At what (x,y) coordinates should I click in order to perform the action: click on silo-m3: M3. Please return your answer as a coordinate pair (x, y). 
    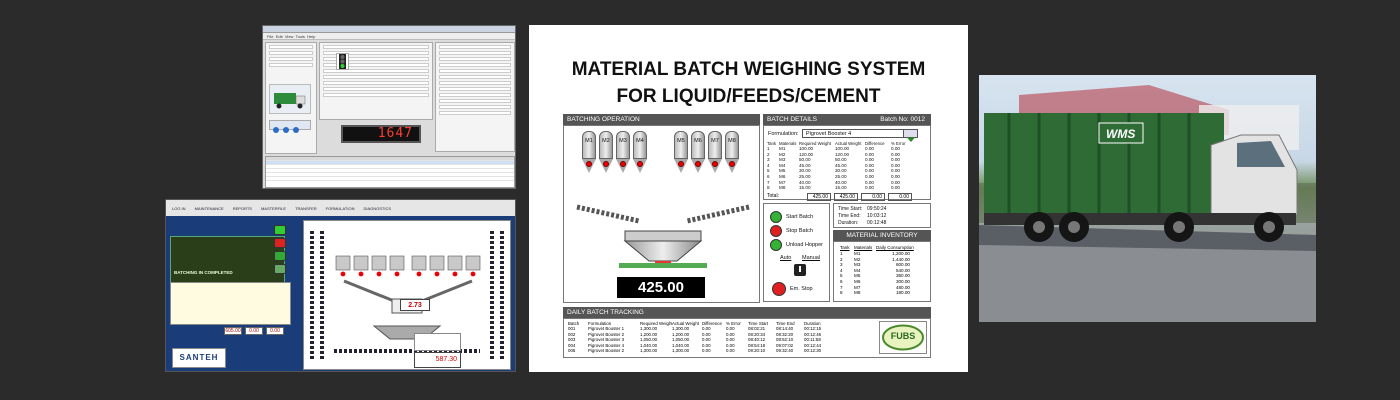
    Looking at the image, I should click on (623, 152).